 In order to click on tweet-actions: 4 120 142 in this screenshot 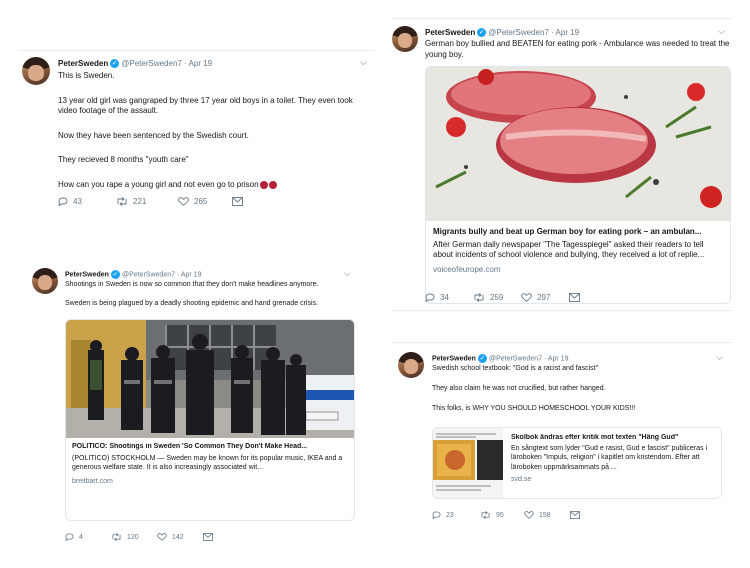, I will do `click(139, 537)`.